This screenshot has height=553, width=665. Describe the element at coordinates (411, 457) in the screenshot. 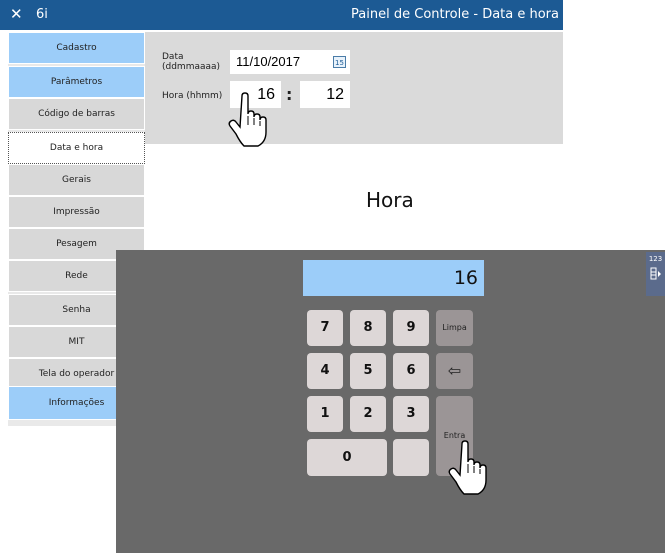

I see `blank-key` at that location.